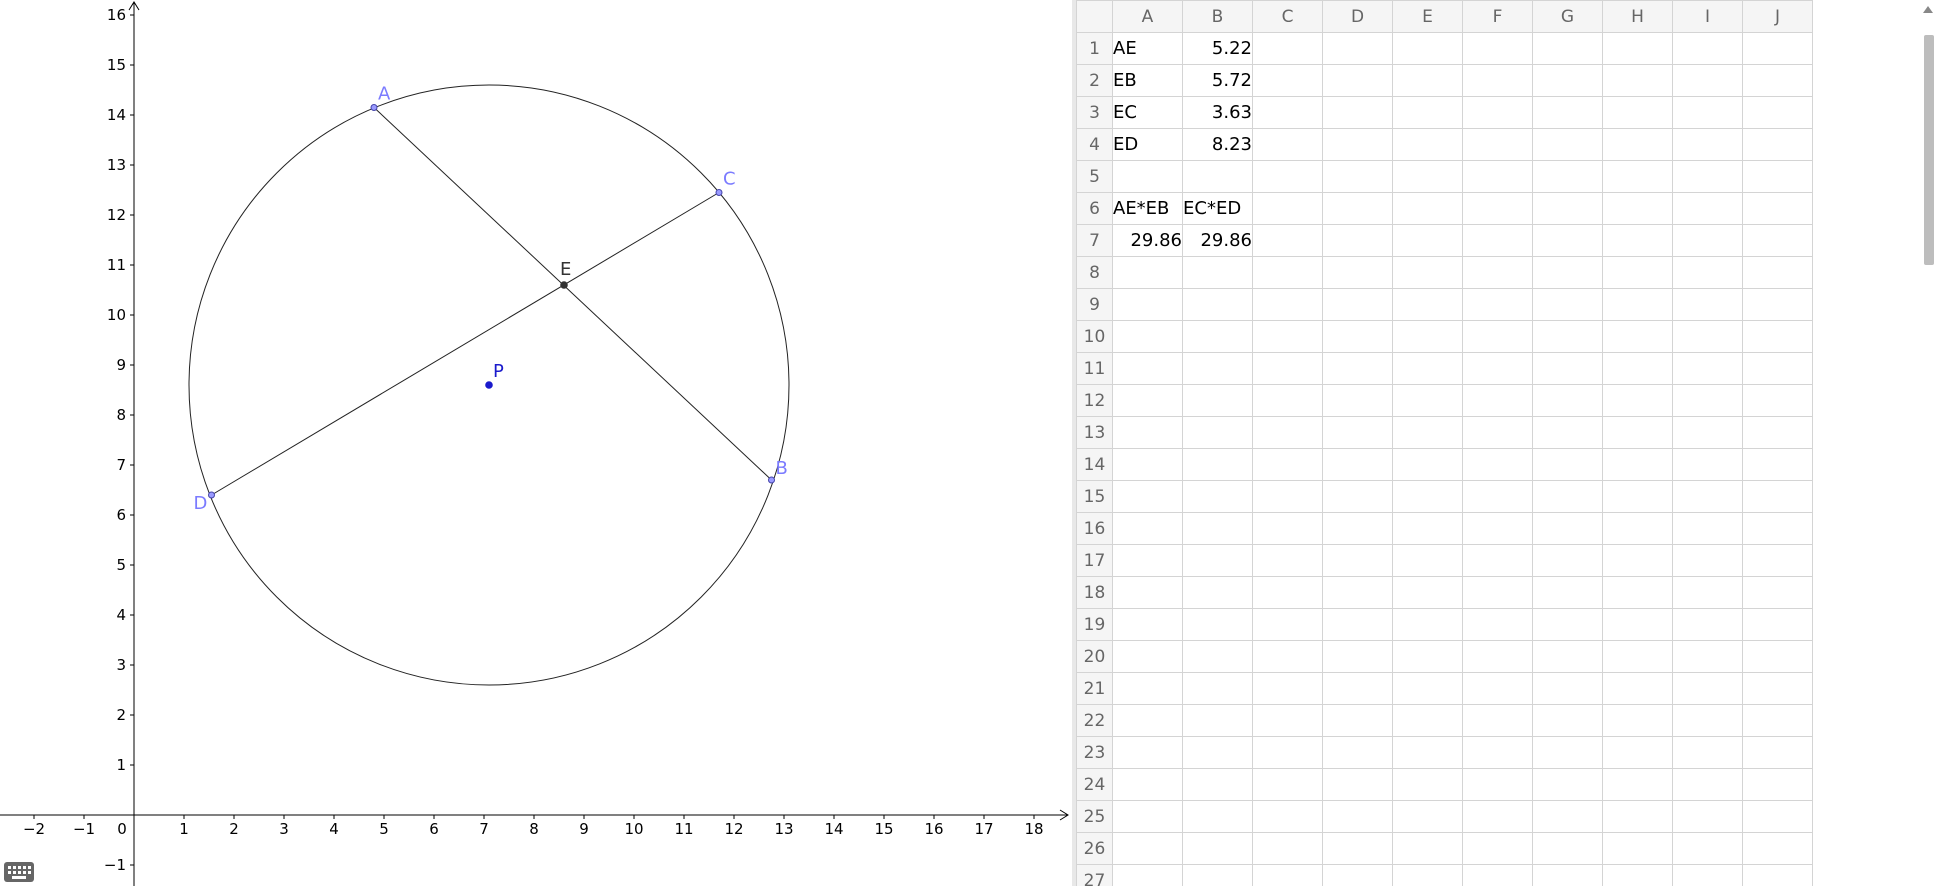 This screenshot has height=886, width=1936. I want to click on cell-c4, so click(1287, 144).